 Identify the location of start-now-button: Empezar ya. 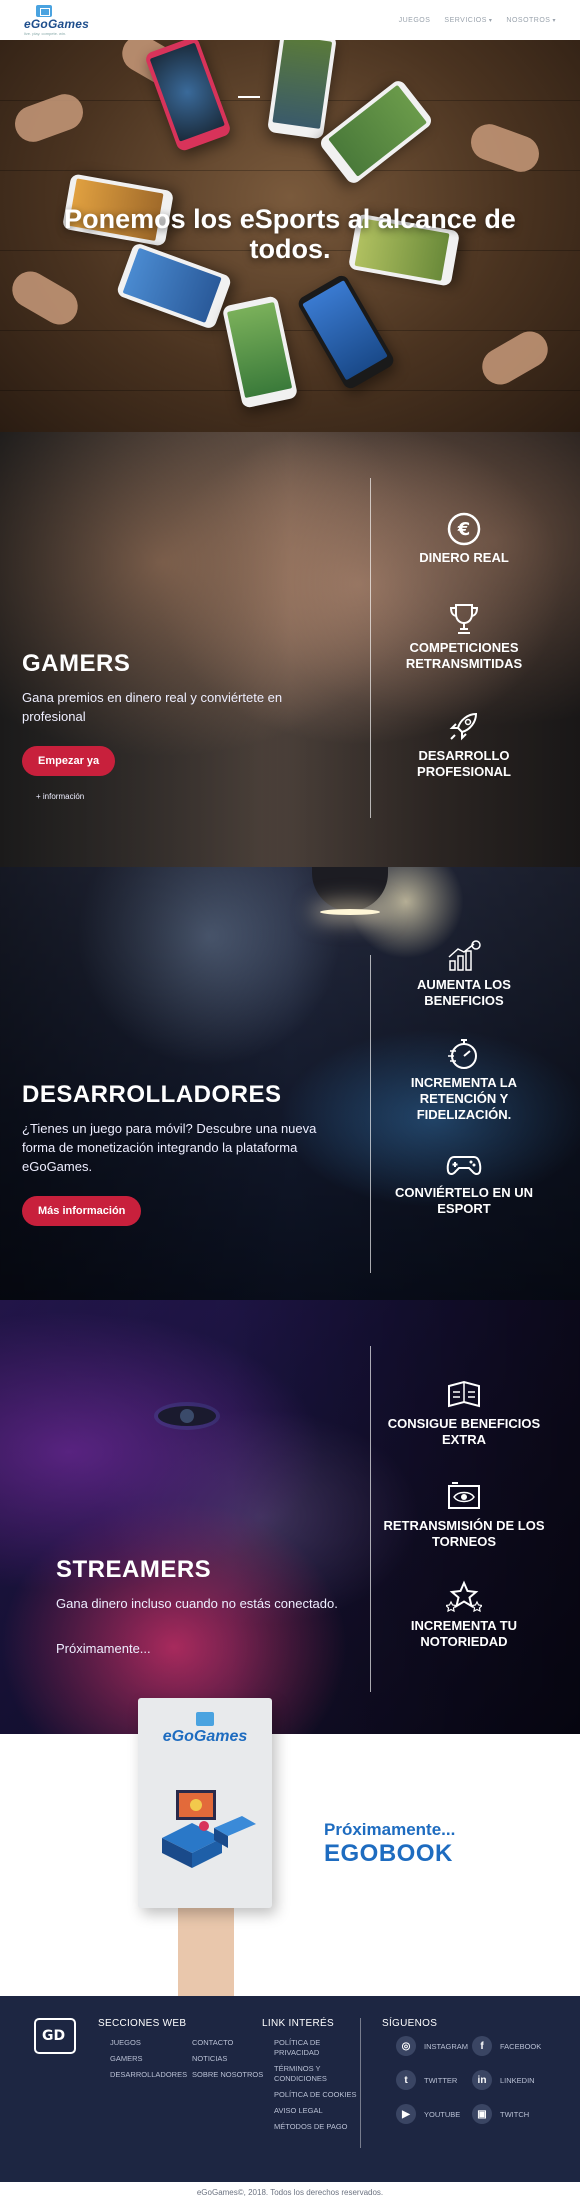
(69, 761).